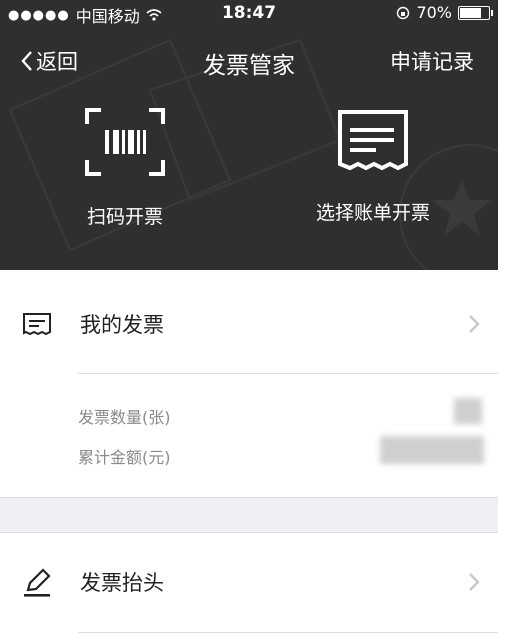 The image size is (508, 638). What do you see at coordinates (124, 417) in the screenshot?
I see `invoice-count-label: 发票数量(张)` at bounding box center [124, 417].